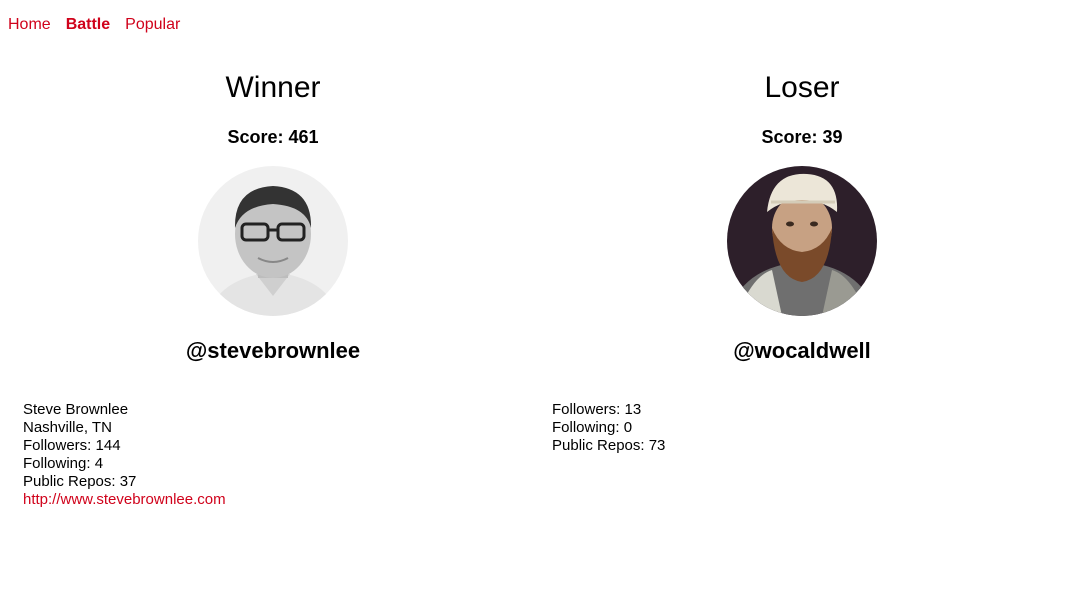 The image size is (1074, 609). I want to click on winner-avatar, so click(273, 241).